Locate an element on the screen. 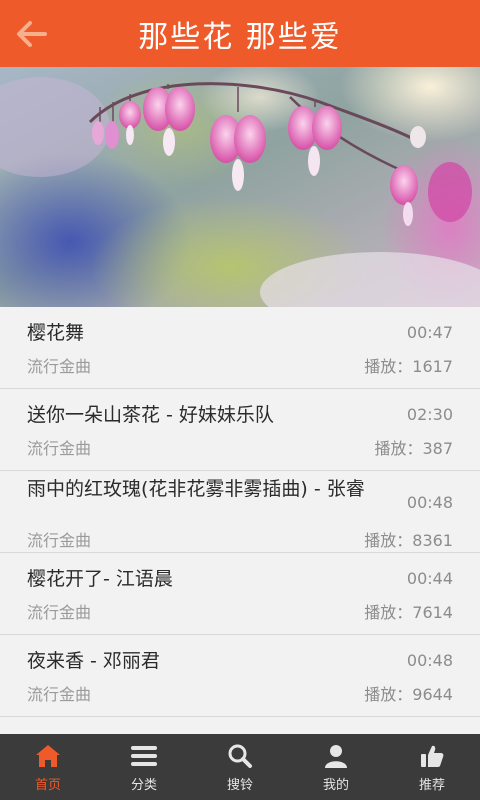 The width and height of the screenshot is (480, 800). nav-item-recommend: 推荐 is located at coordinates (432, 767).